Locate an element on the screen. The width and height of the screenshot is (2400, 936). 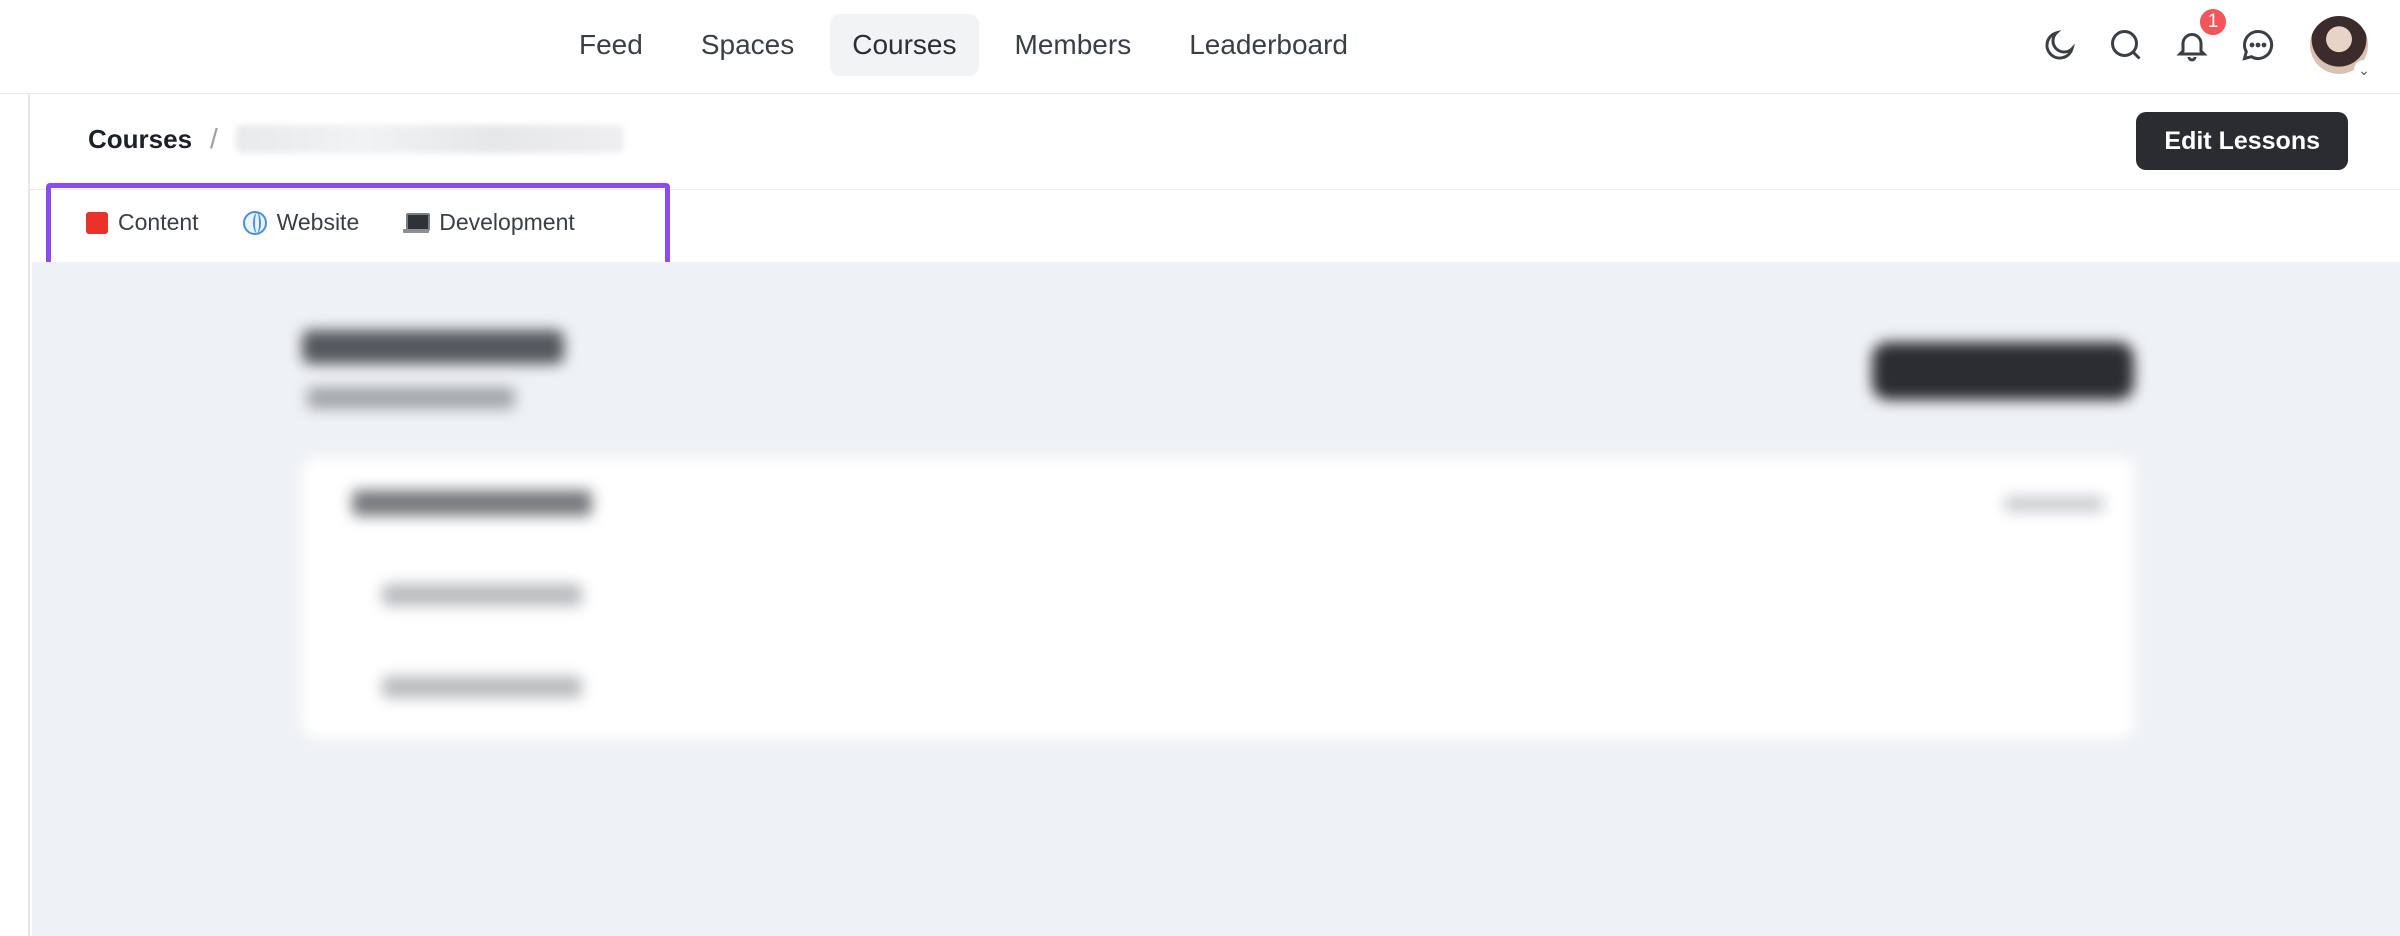
messages-button is located at coordinates (2258, 45).